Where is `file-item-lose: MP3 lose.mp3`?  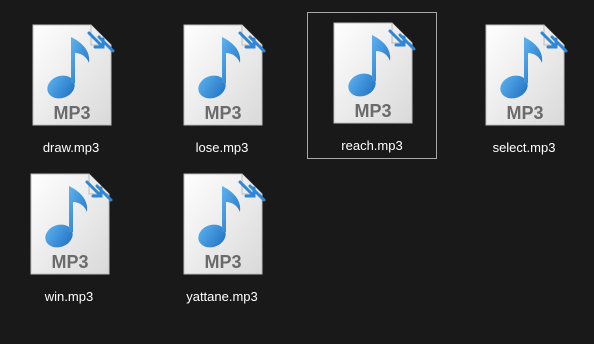
file-item-lose: MP3 lose.mp3 is located at coordinates (222, 86).